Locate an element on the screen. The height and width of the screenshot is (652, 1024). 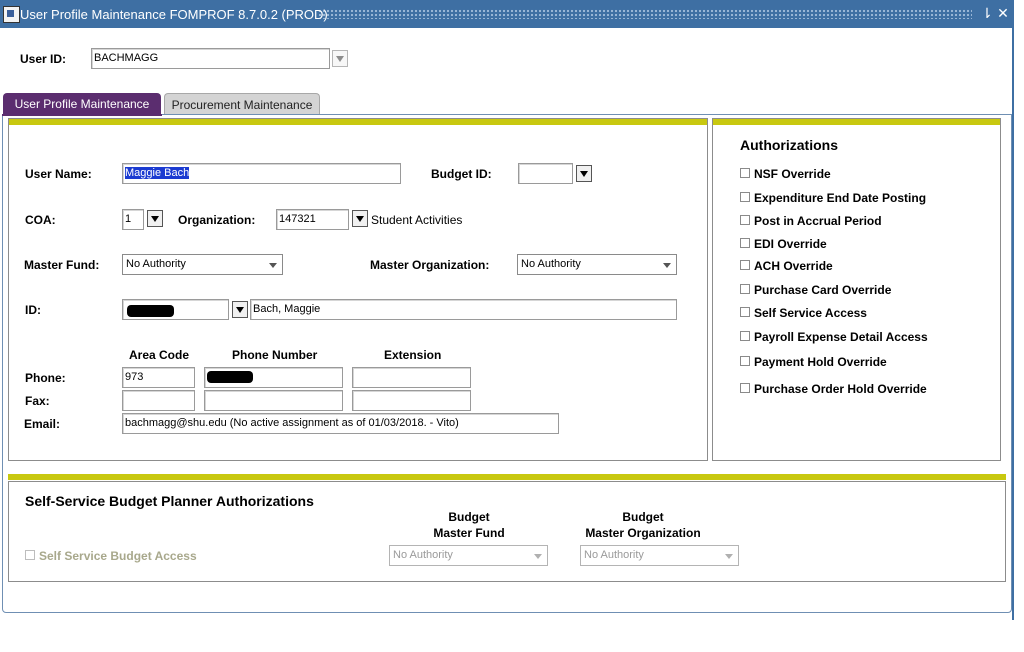
purchase-order-hold-override-checkbox is located at coordinates (745, 388).